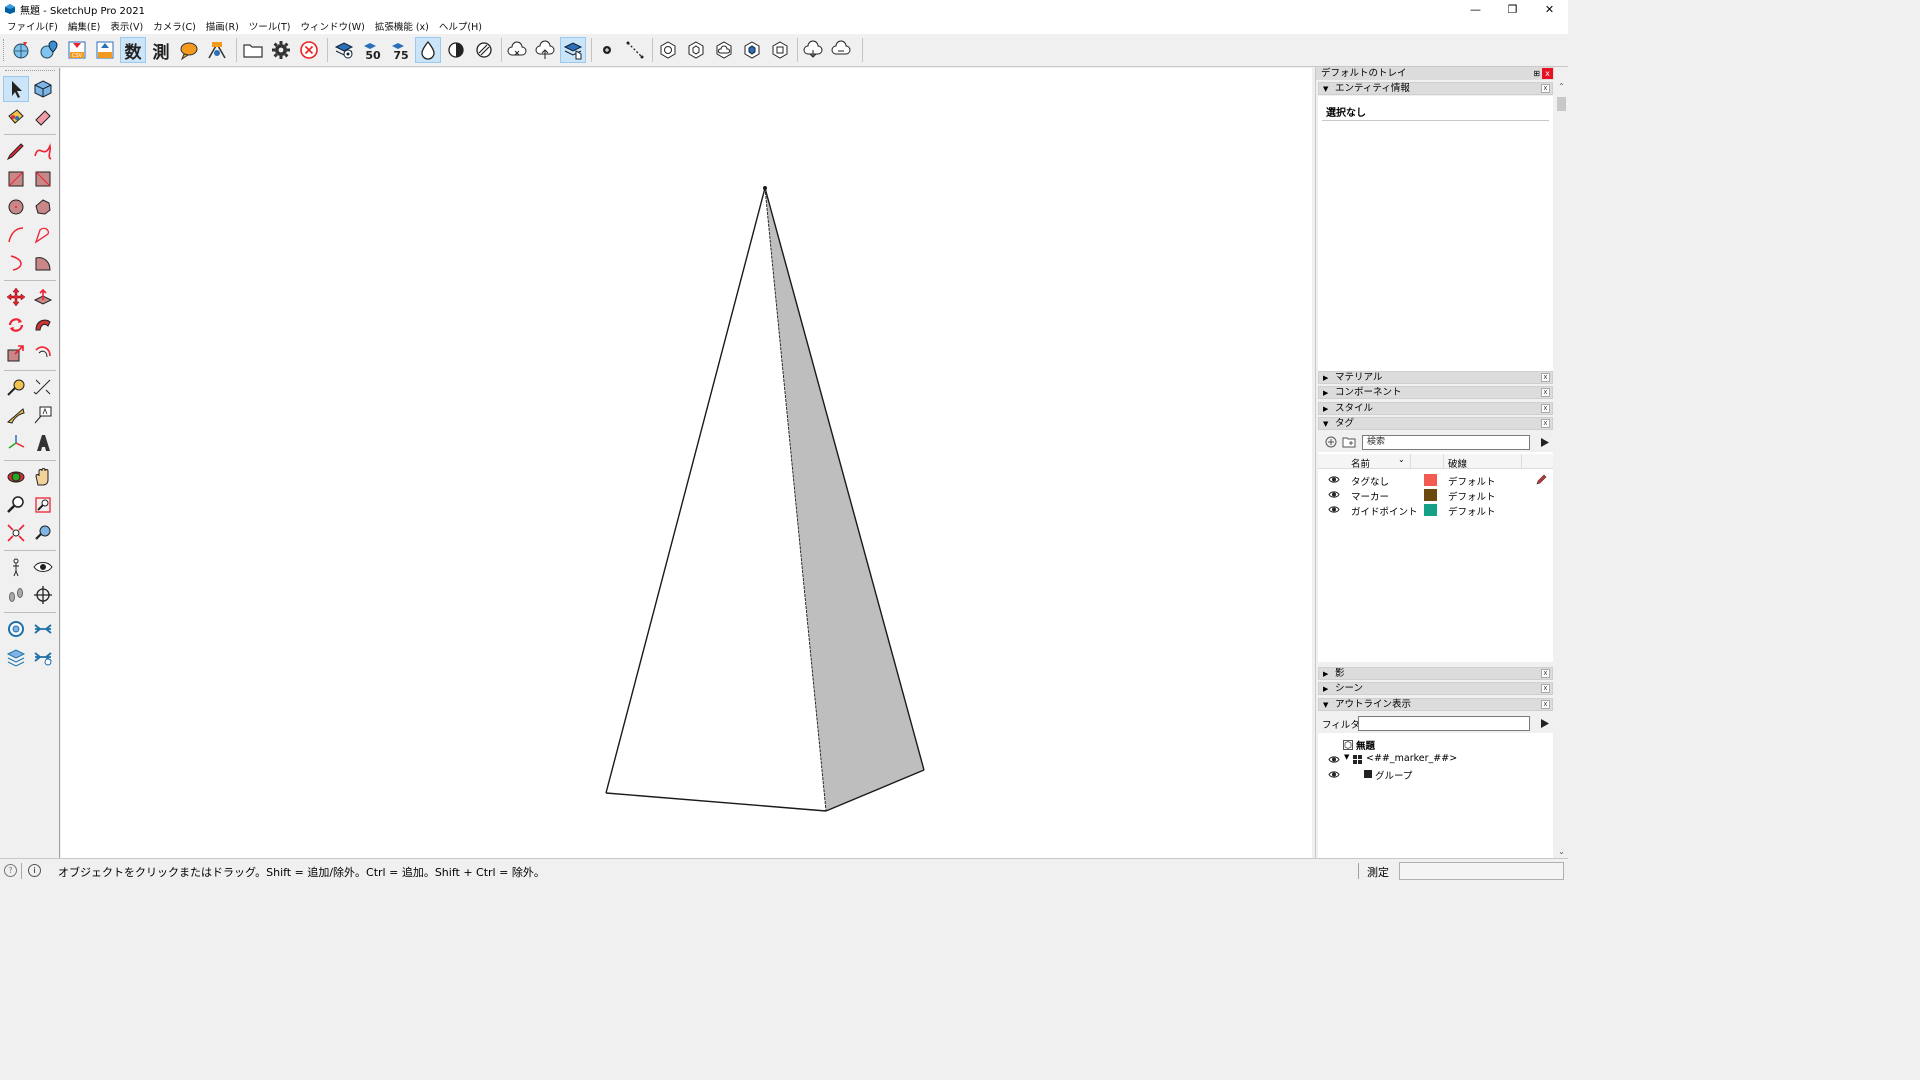 Image resolution: width=1920 pixels, height=1080 pixels. What do you see at coordinates (1435, 88) in the screenshot?
I see `panel-header-entity-info: ▼ エンティティ情報 x` at bounding box center [1435, 88].